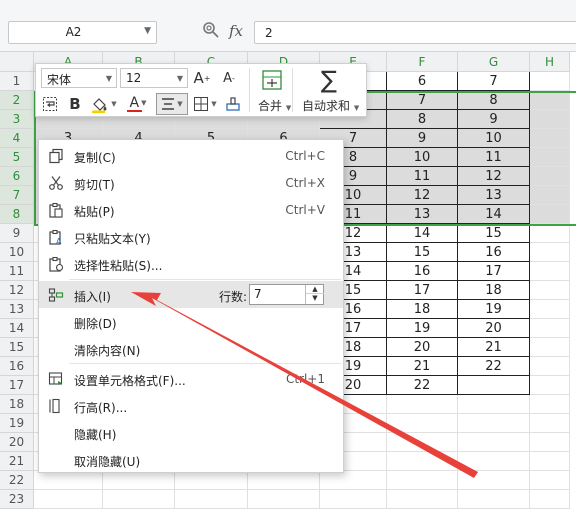  Describe the element at coordinates (422, 499) in the screenshot. I see `cell-f23` at that location.